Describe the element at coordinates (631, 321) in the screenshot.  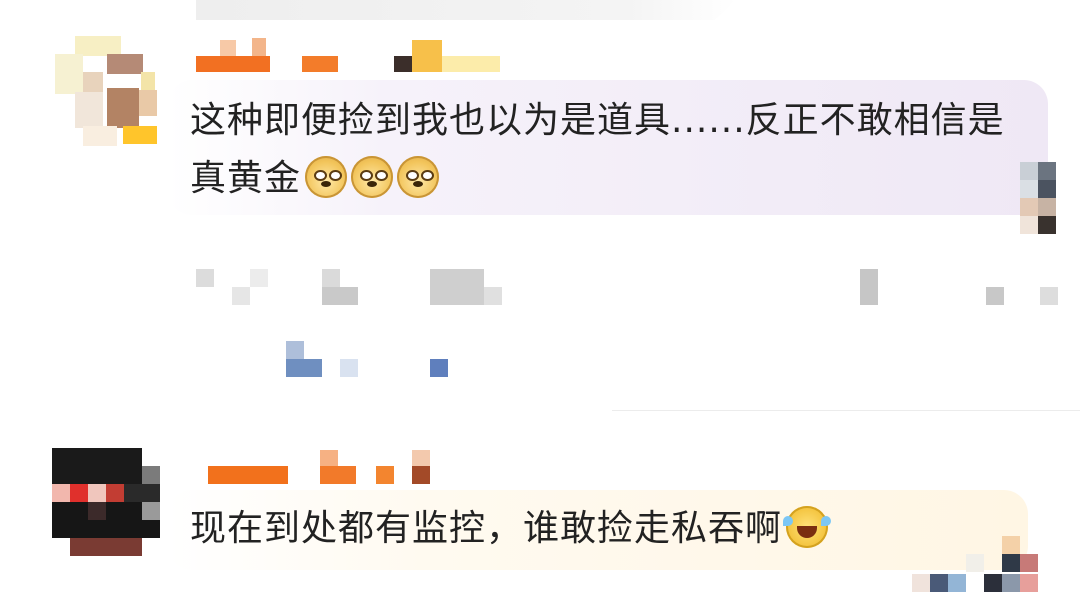
I see `comment-meta` at that location.